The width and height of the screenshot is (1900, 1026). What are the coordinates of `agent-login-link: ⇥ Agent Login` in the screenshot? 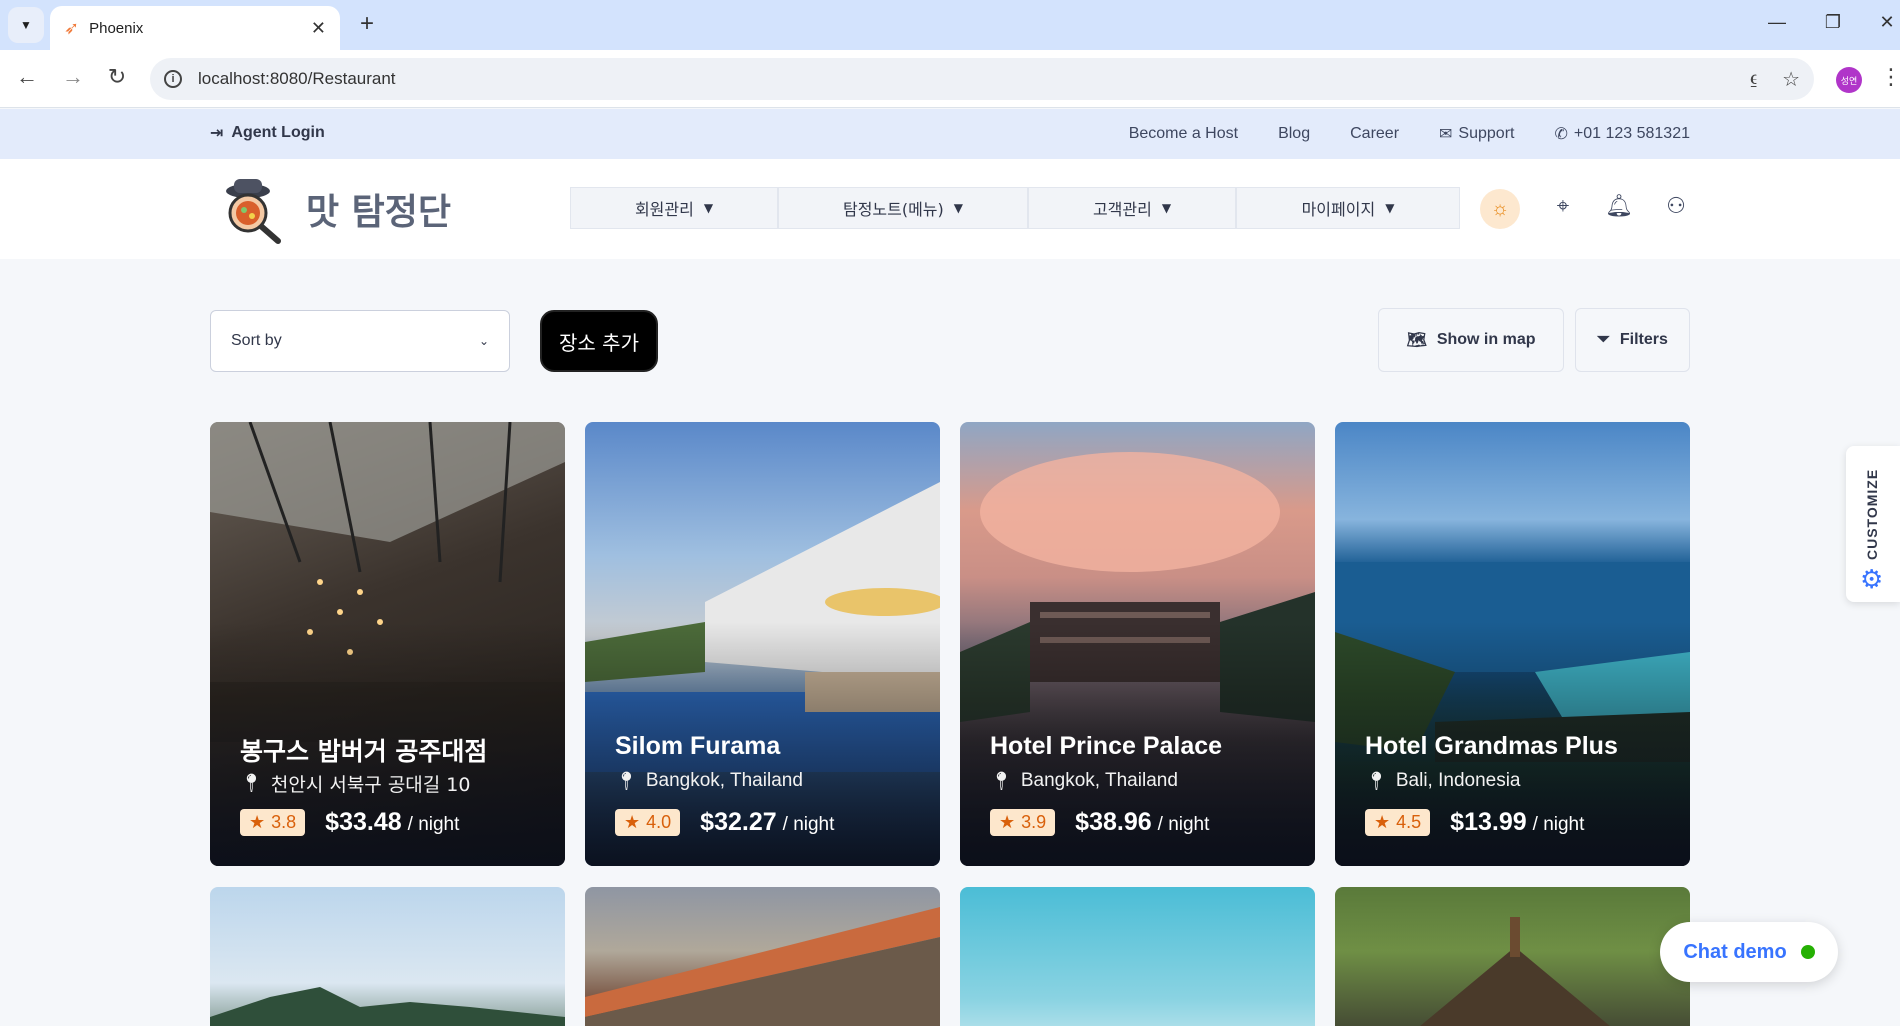 It's located at (267, 133).